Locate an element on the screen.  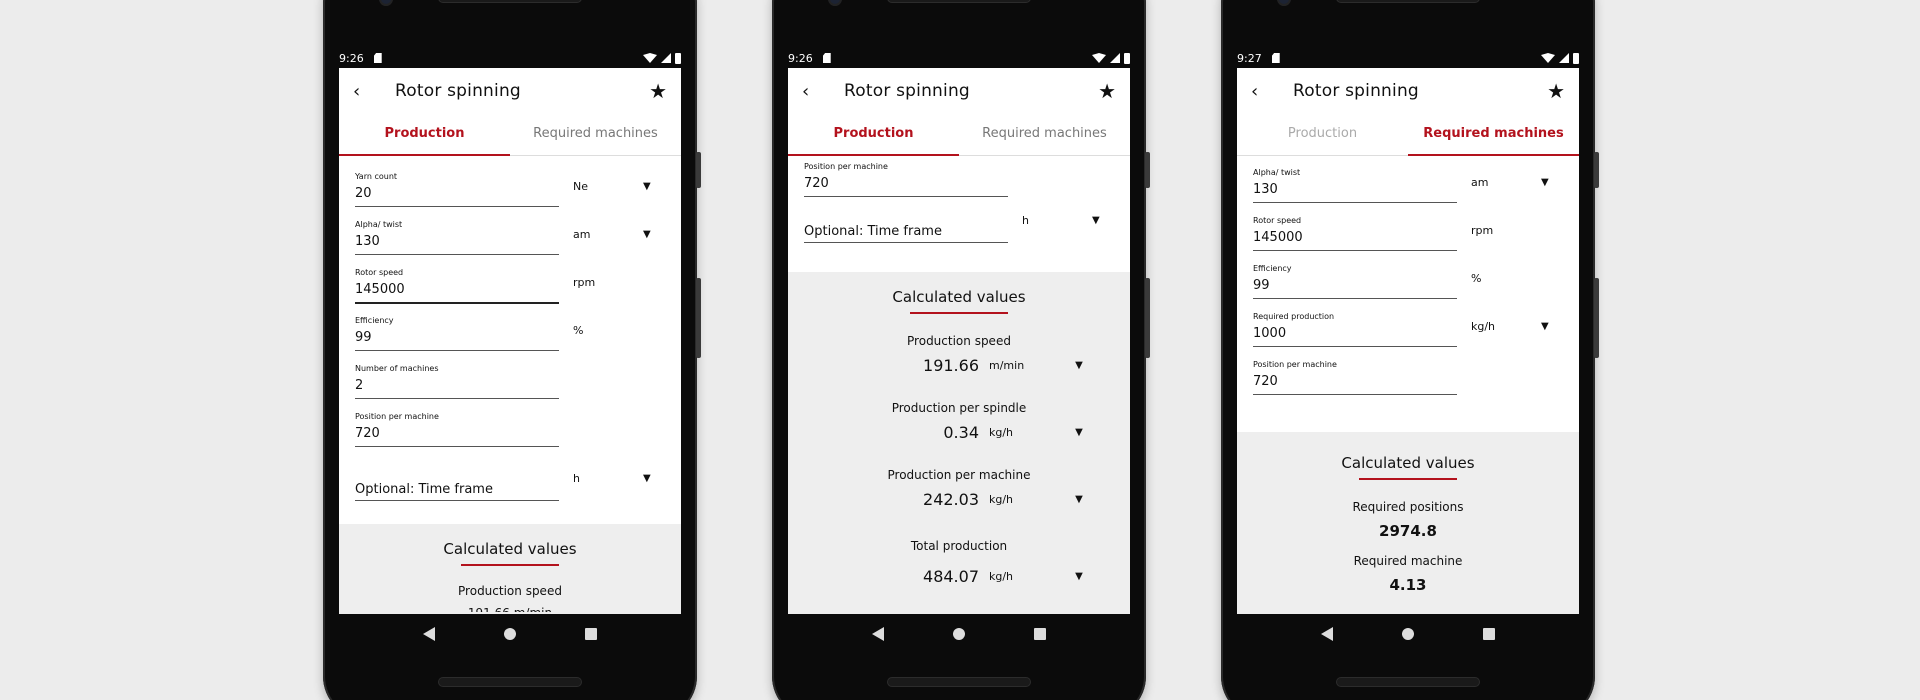
number-of-machines-field: Number of machines 2 is located at coordinates (457, 382).